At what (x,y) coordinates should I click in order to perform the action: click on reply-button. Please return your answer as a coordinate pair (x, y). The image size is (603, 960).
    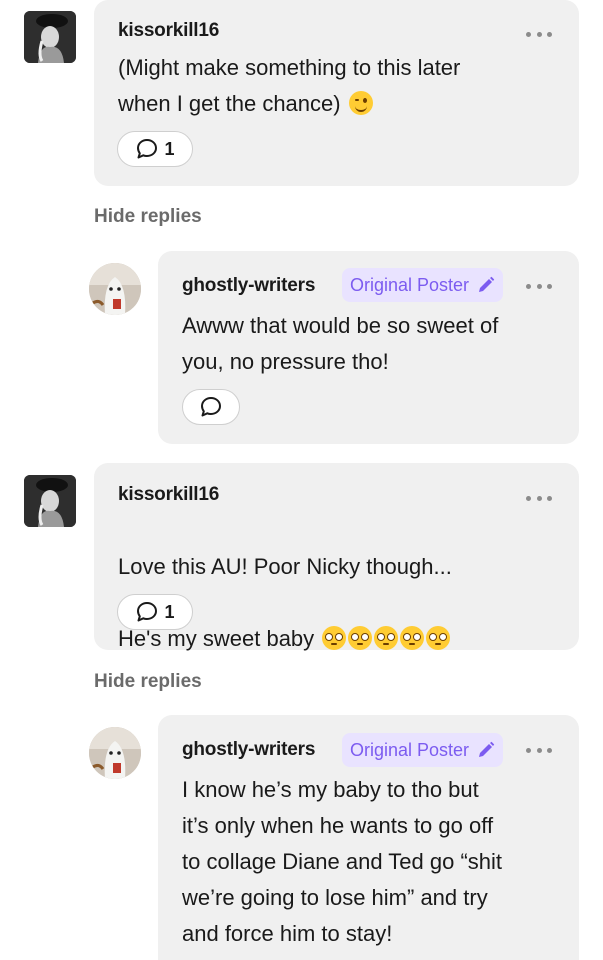
    Looking at the image, I should click on (211, 407).